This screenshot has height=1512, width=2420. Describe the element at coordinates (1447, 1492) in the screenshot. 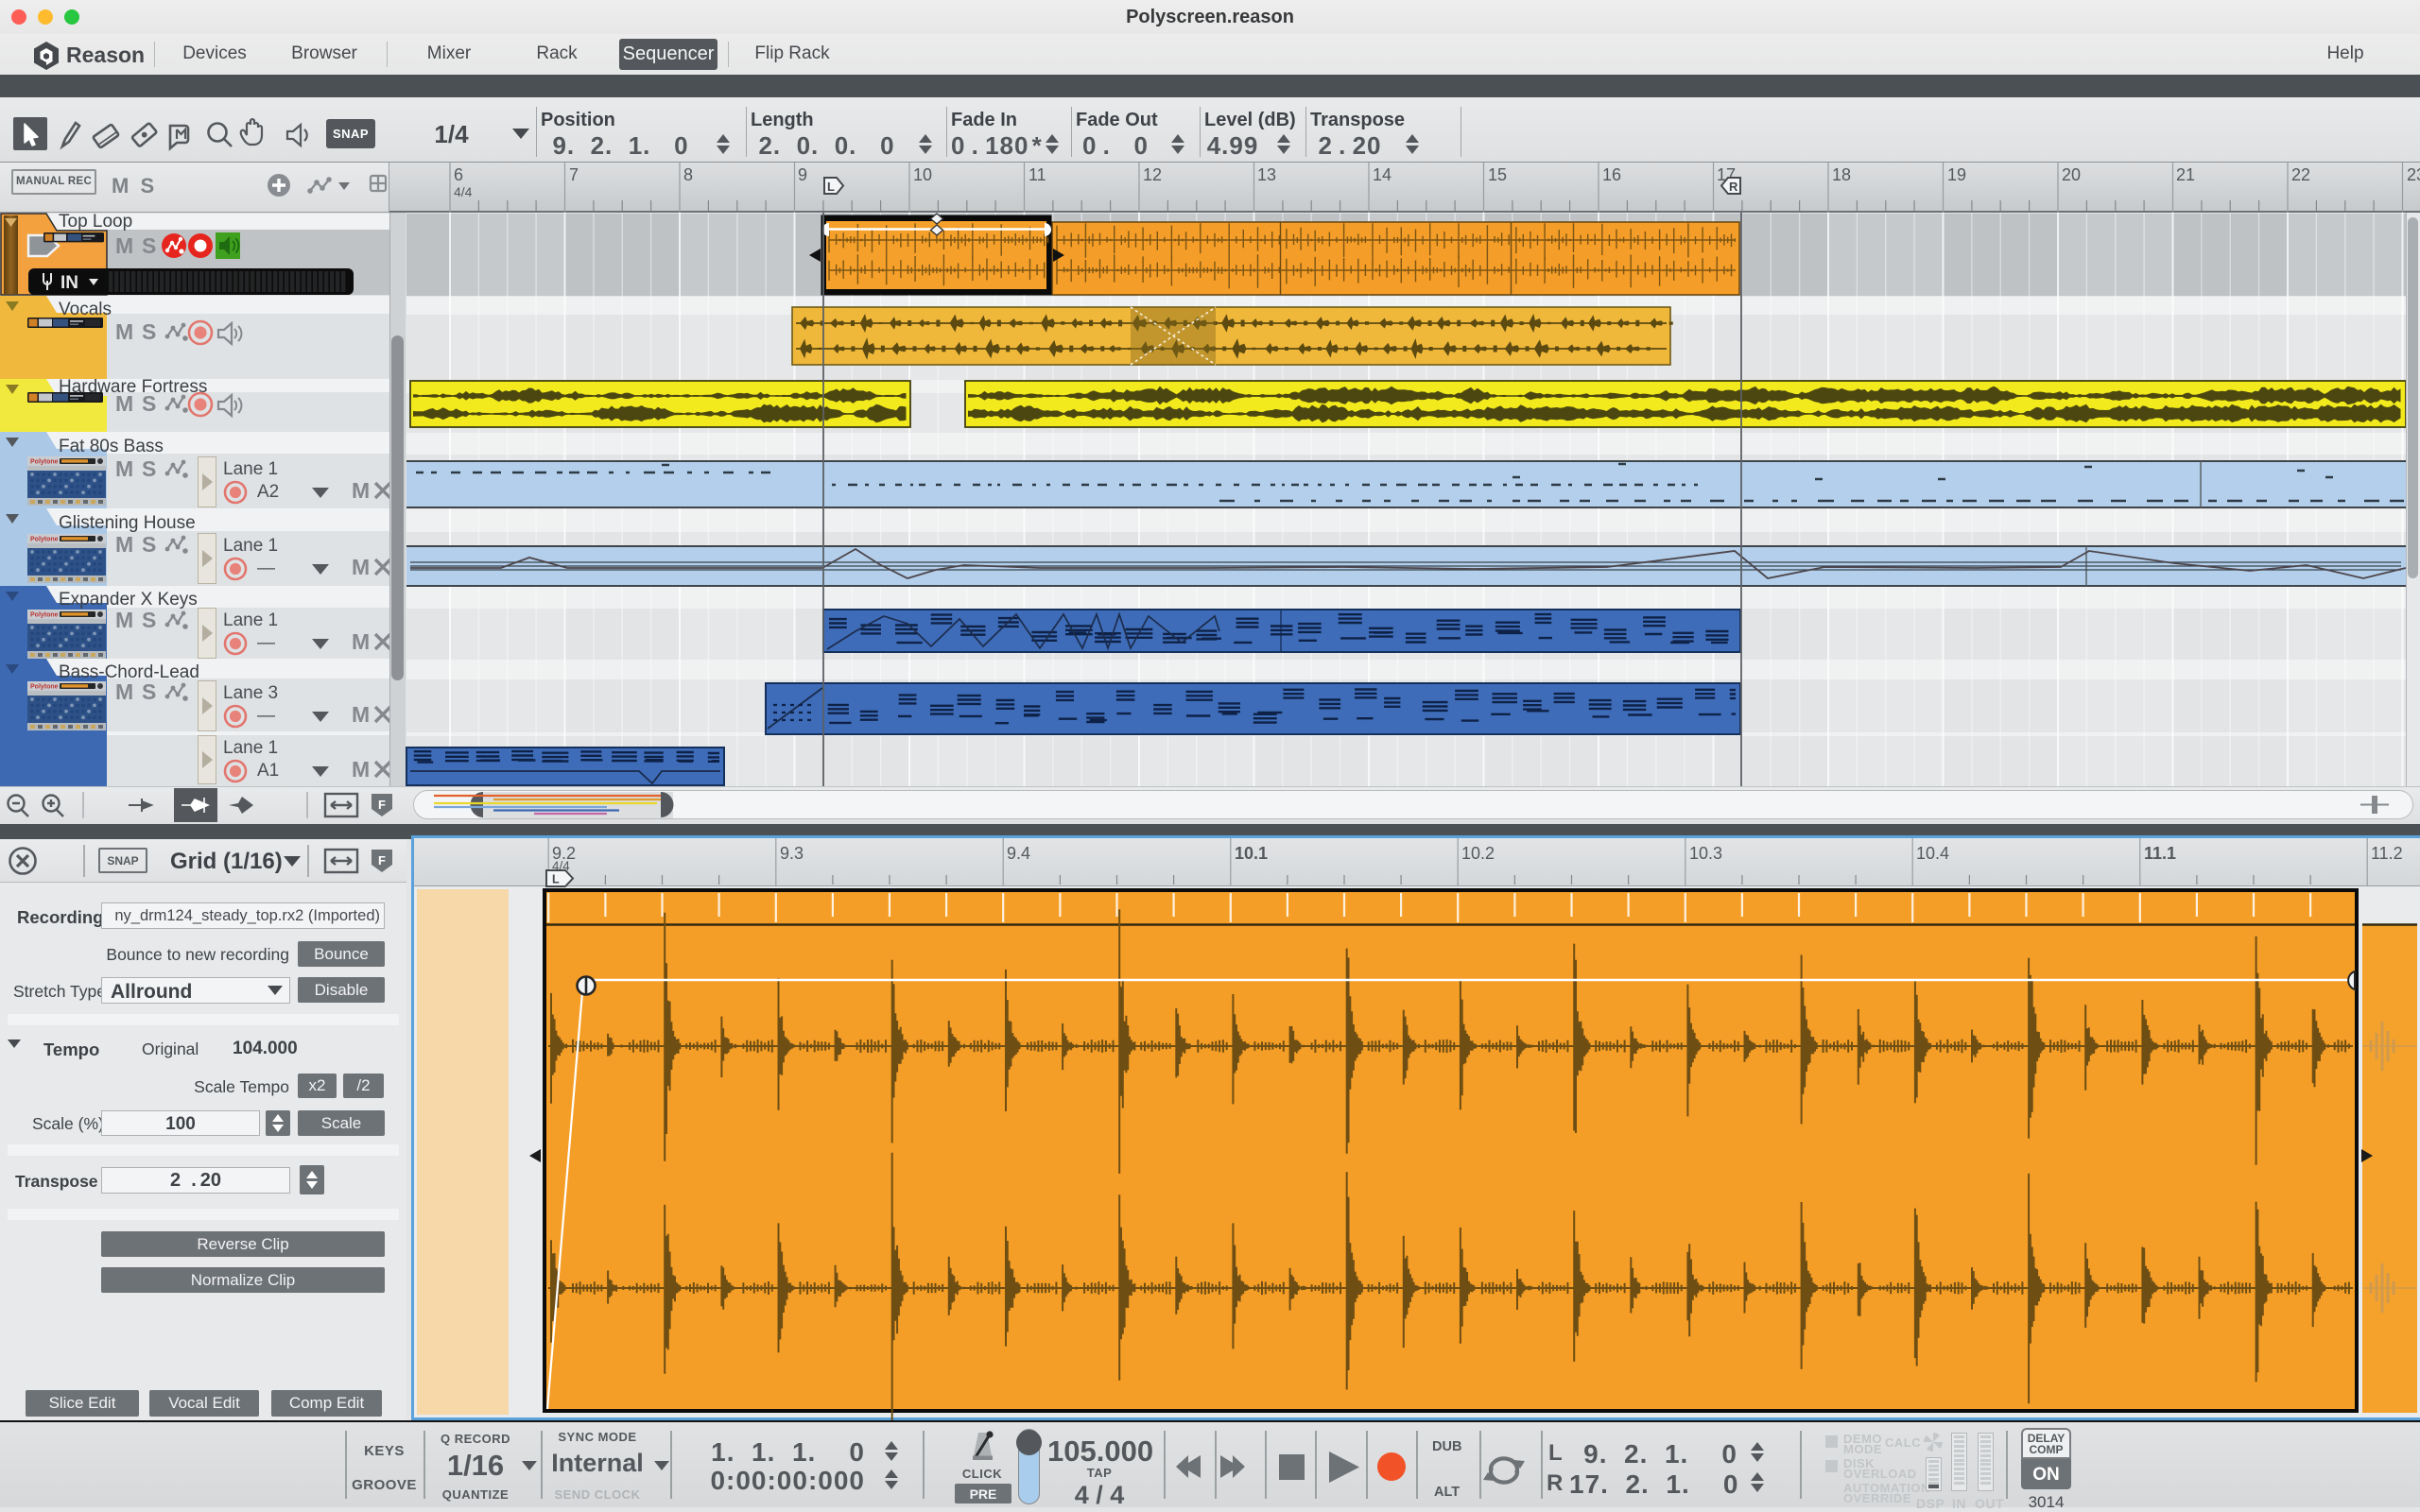

I see `svg-text: ALT` at that location.